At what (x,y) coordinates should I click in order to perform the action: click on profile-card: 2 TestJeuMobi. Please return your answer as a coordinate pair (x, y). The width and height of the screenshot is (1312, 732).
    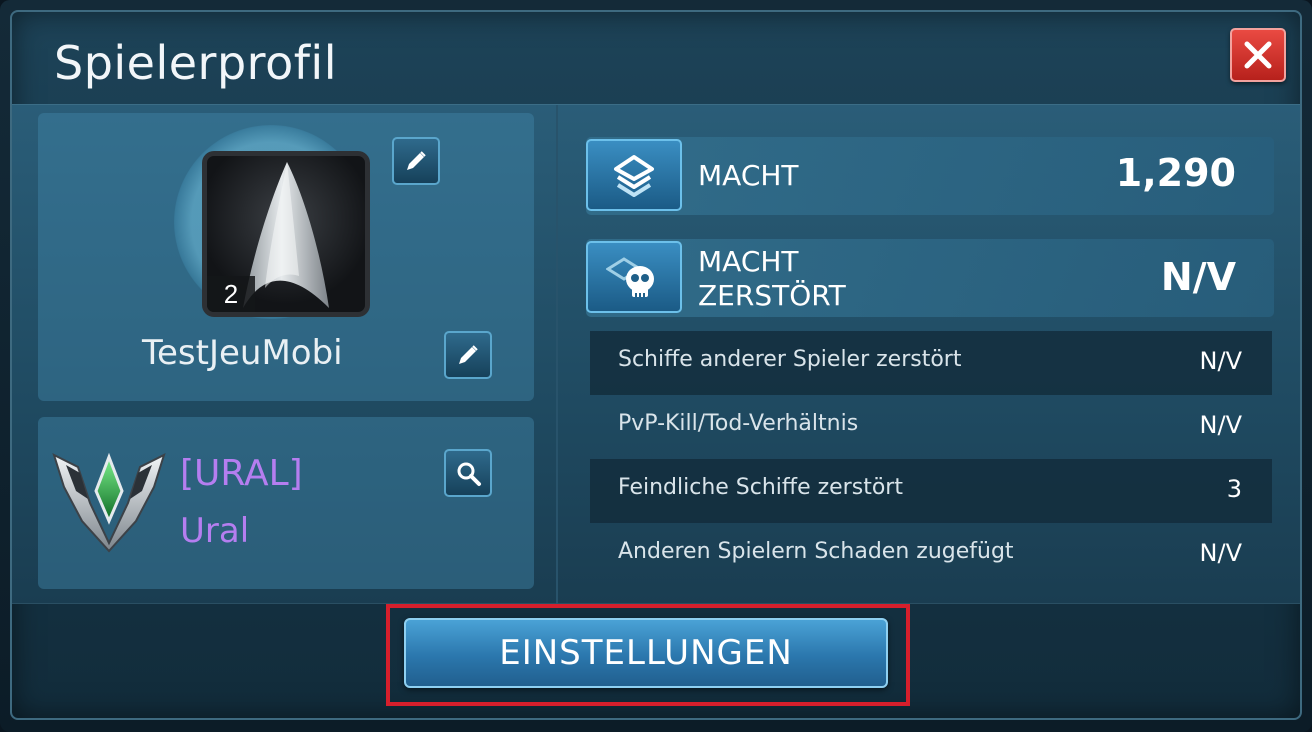
    Looking at the image, I should click on (286, 257).